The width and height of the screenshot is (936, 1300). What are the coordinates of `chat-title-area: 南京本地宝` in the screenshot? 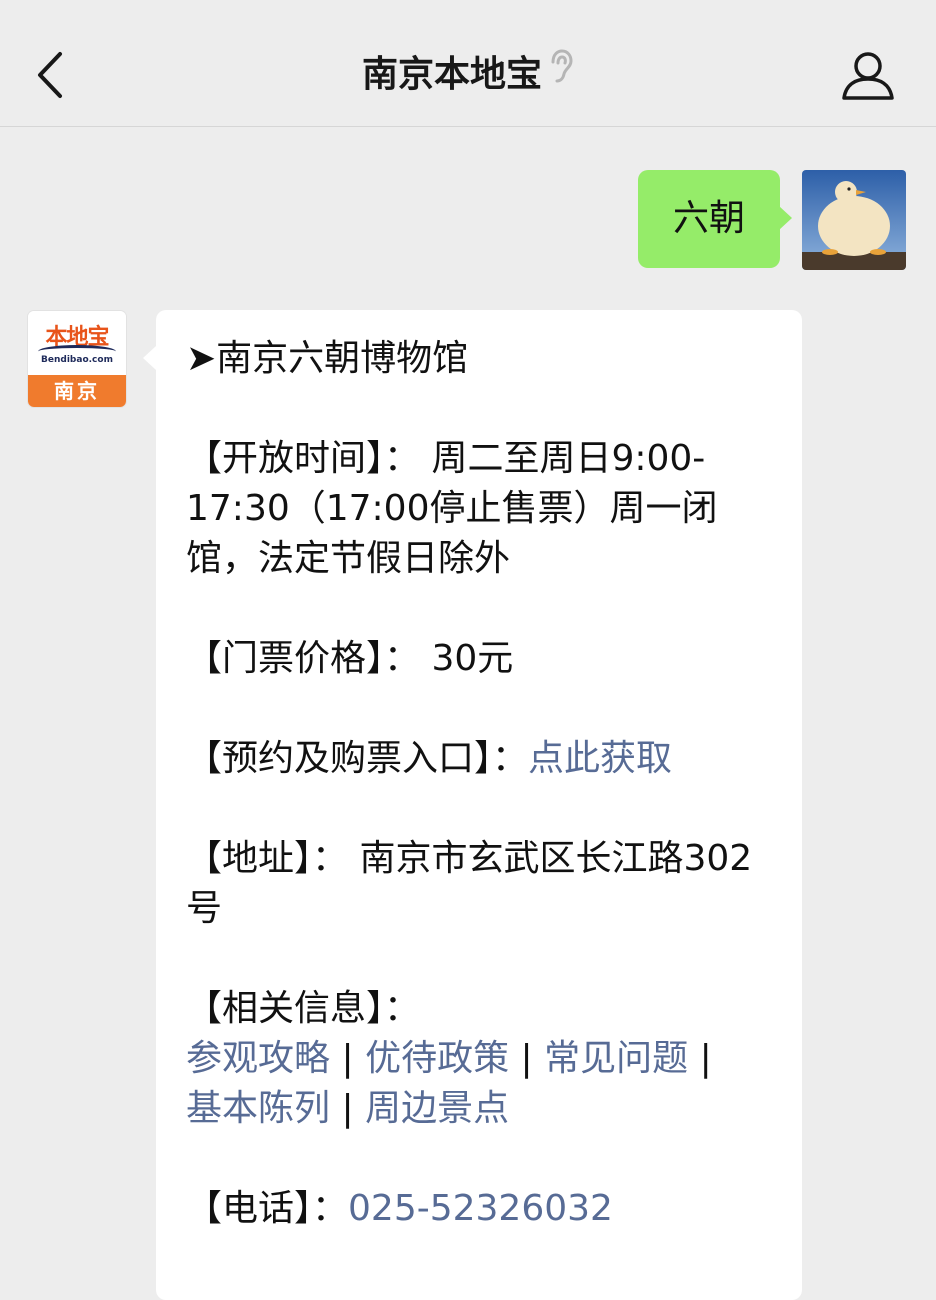 It's located at (468, 74).